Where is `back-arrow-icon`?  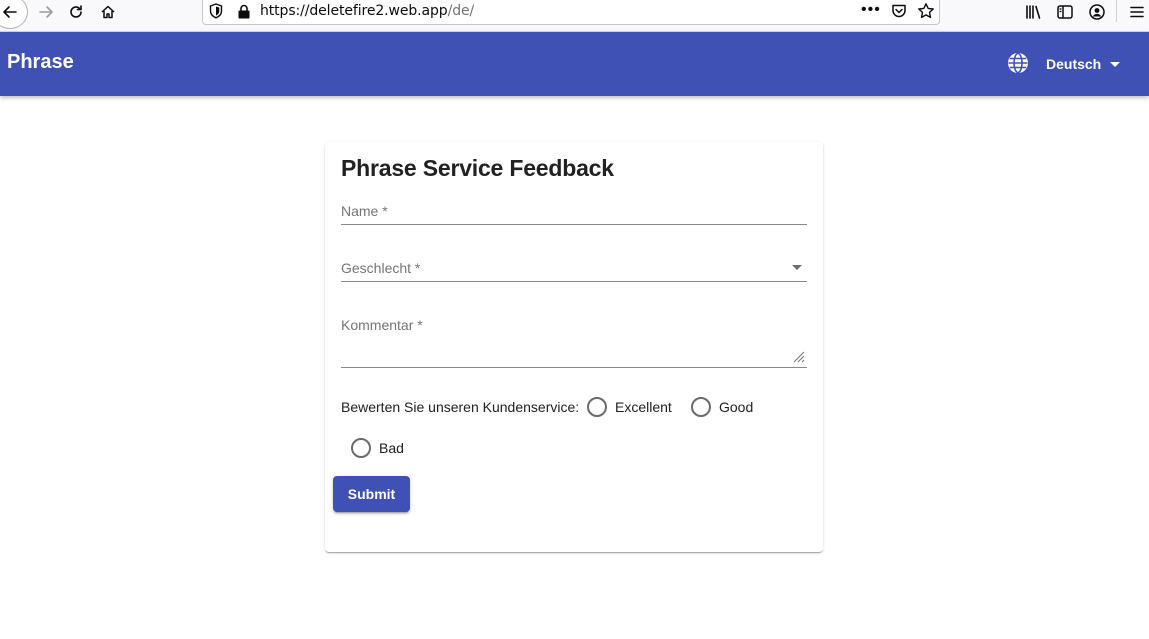 back-arrow-icon is located at coordinates (10, 12).